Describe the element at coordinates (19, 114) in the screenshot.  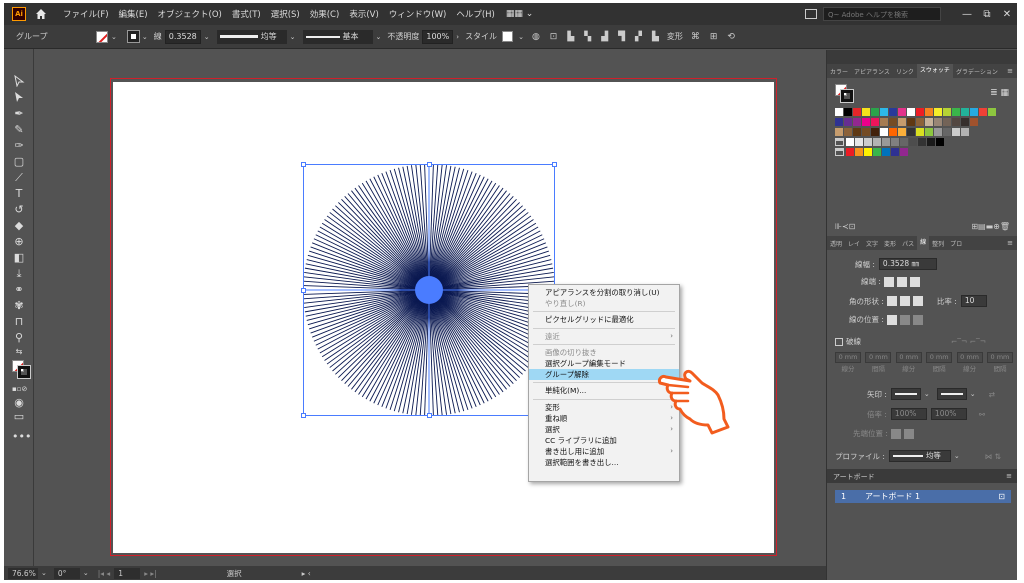
I see `pen-tool-icon: ✒` at that location.